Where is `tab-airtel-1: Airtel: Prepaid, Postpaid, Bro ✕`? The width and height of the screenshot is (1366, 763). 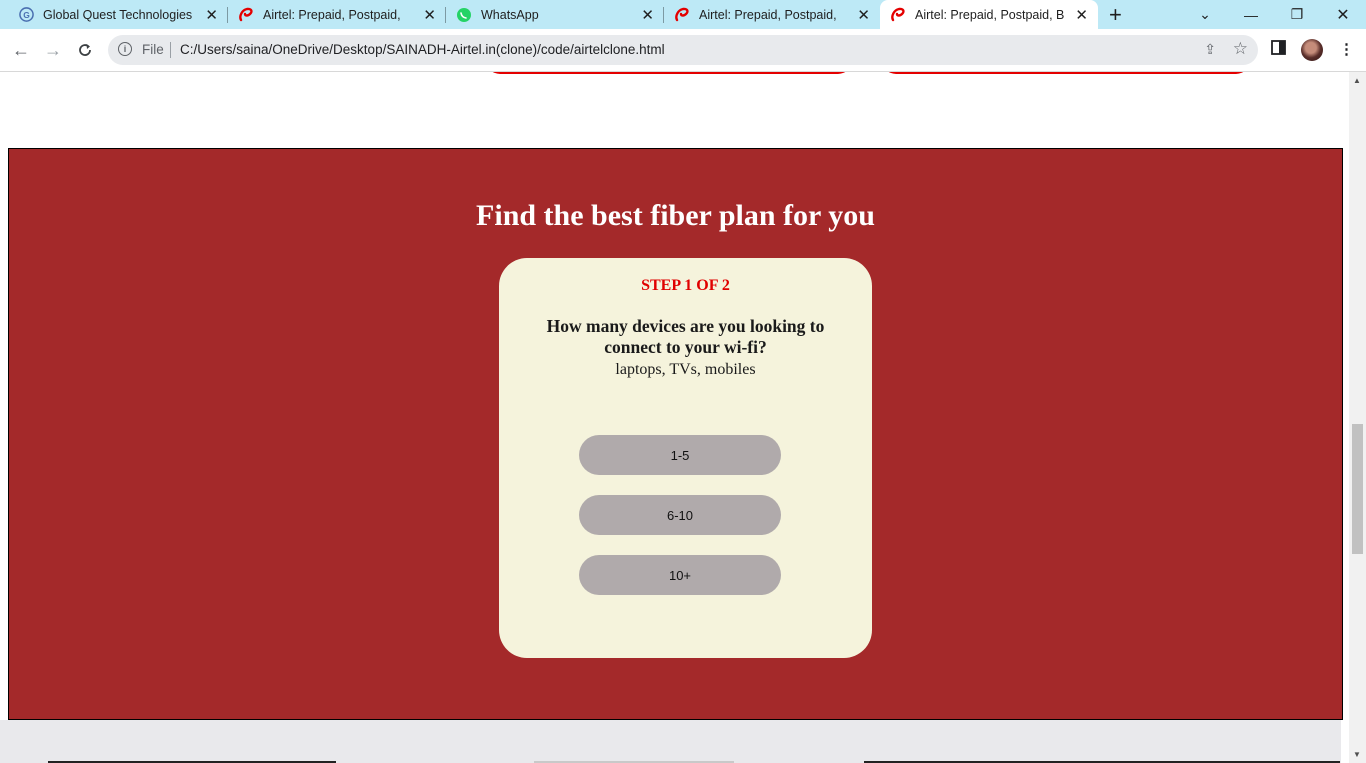
tab-airtel-1: Airtel: Prepaid, Postpaid, Bro ✕ is located at coordinates (337, 14).